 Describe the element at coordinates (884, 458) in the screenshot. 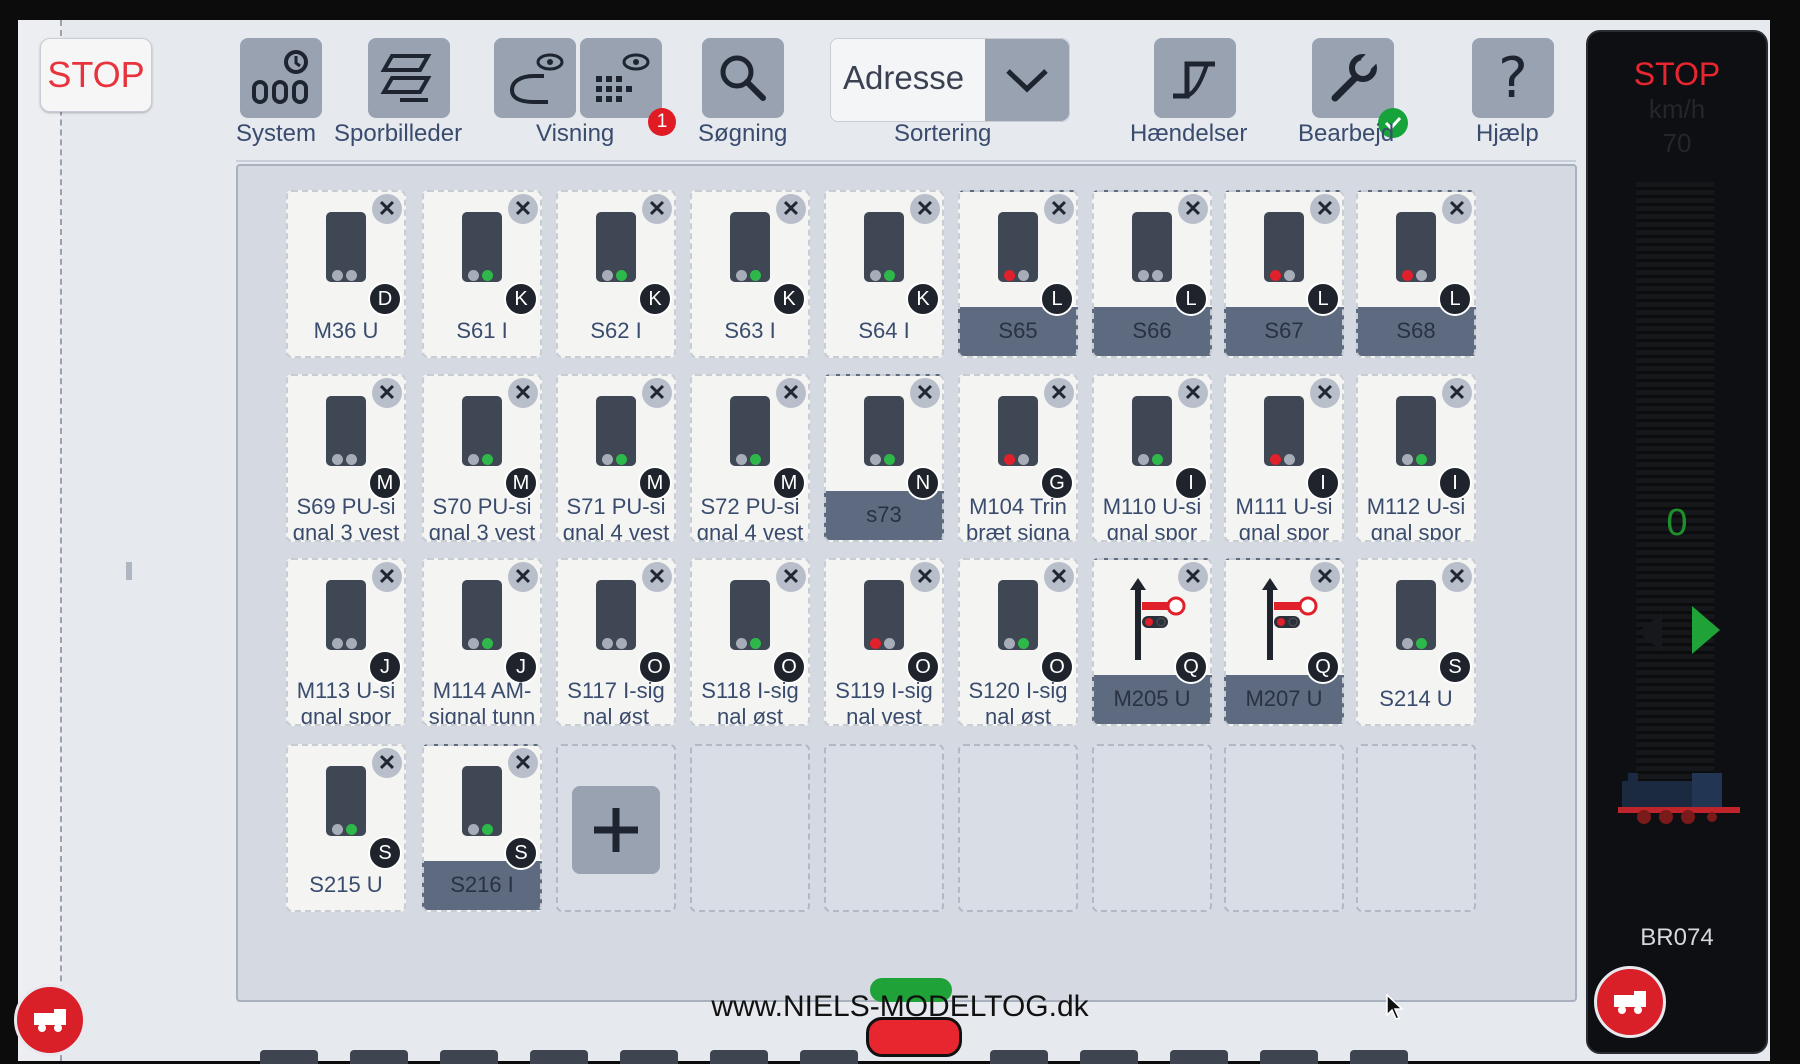

I see `signal-tile: ✕ Ns73` at that location.